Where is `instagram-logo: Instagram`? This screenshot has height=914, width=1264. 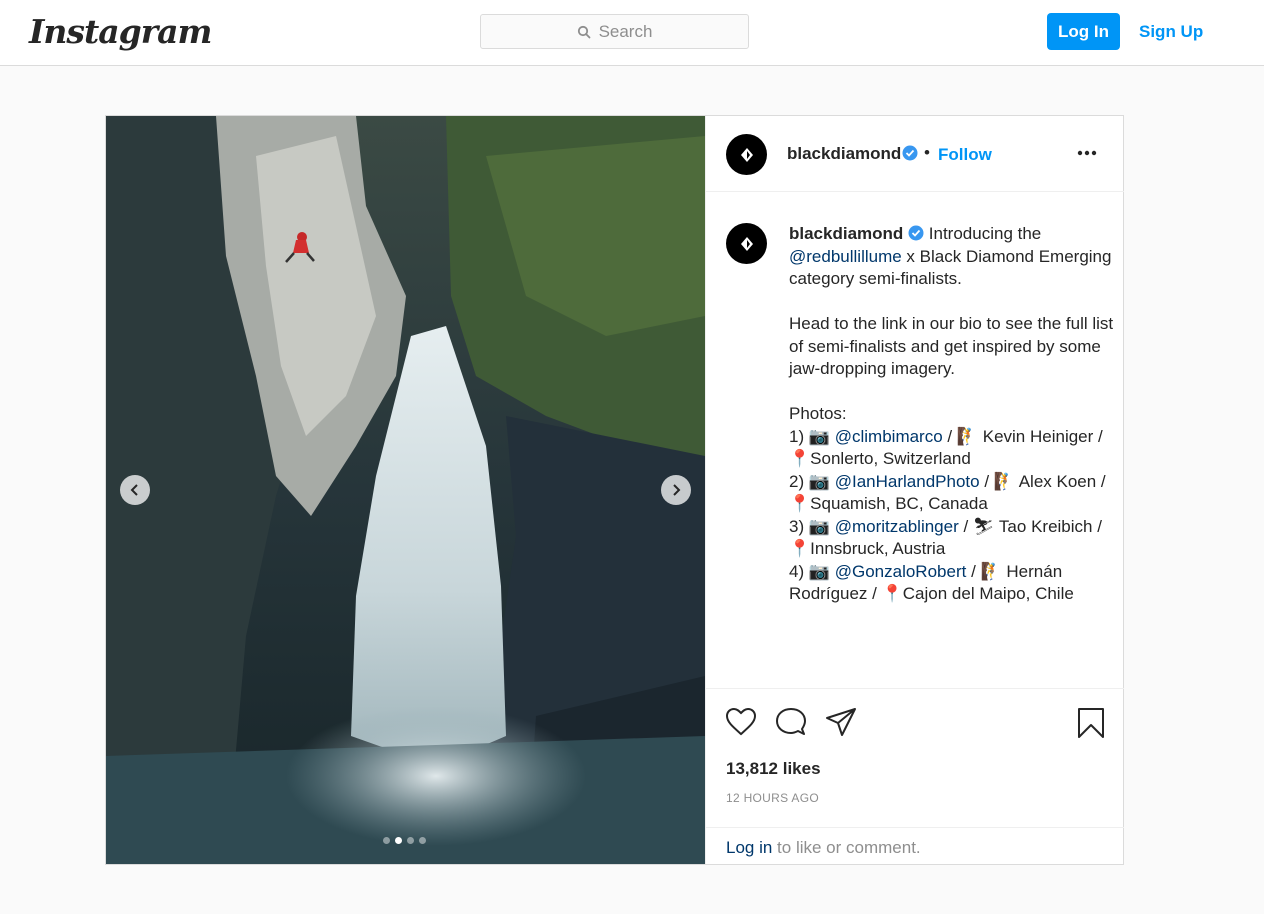
instagram-logo: Instagram is located at coordinates (120, 31).